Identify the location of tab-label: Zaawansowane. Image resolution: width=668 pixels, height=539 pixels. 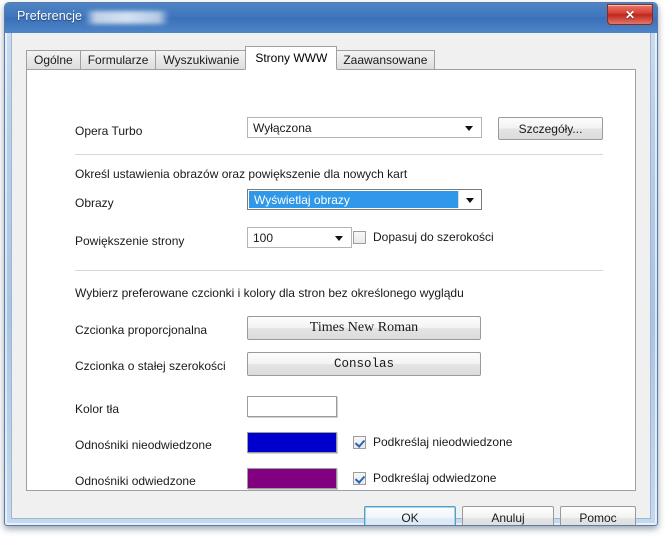
(385, 60).